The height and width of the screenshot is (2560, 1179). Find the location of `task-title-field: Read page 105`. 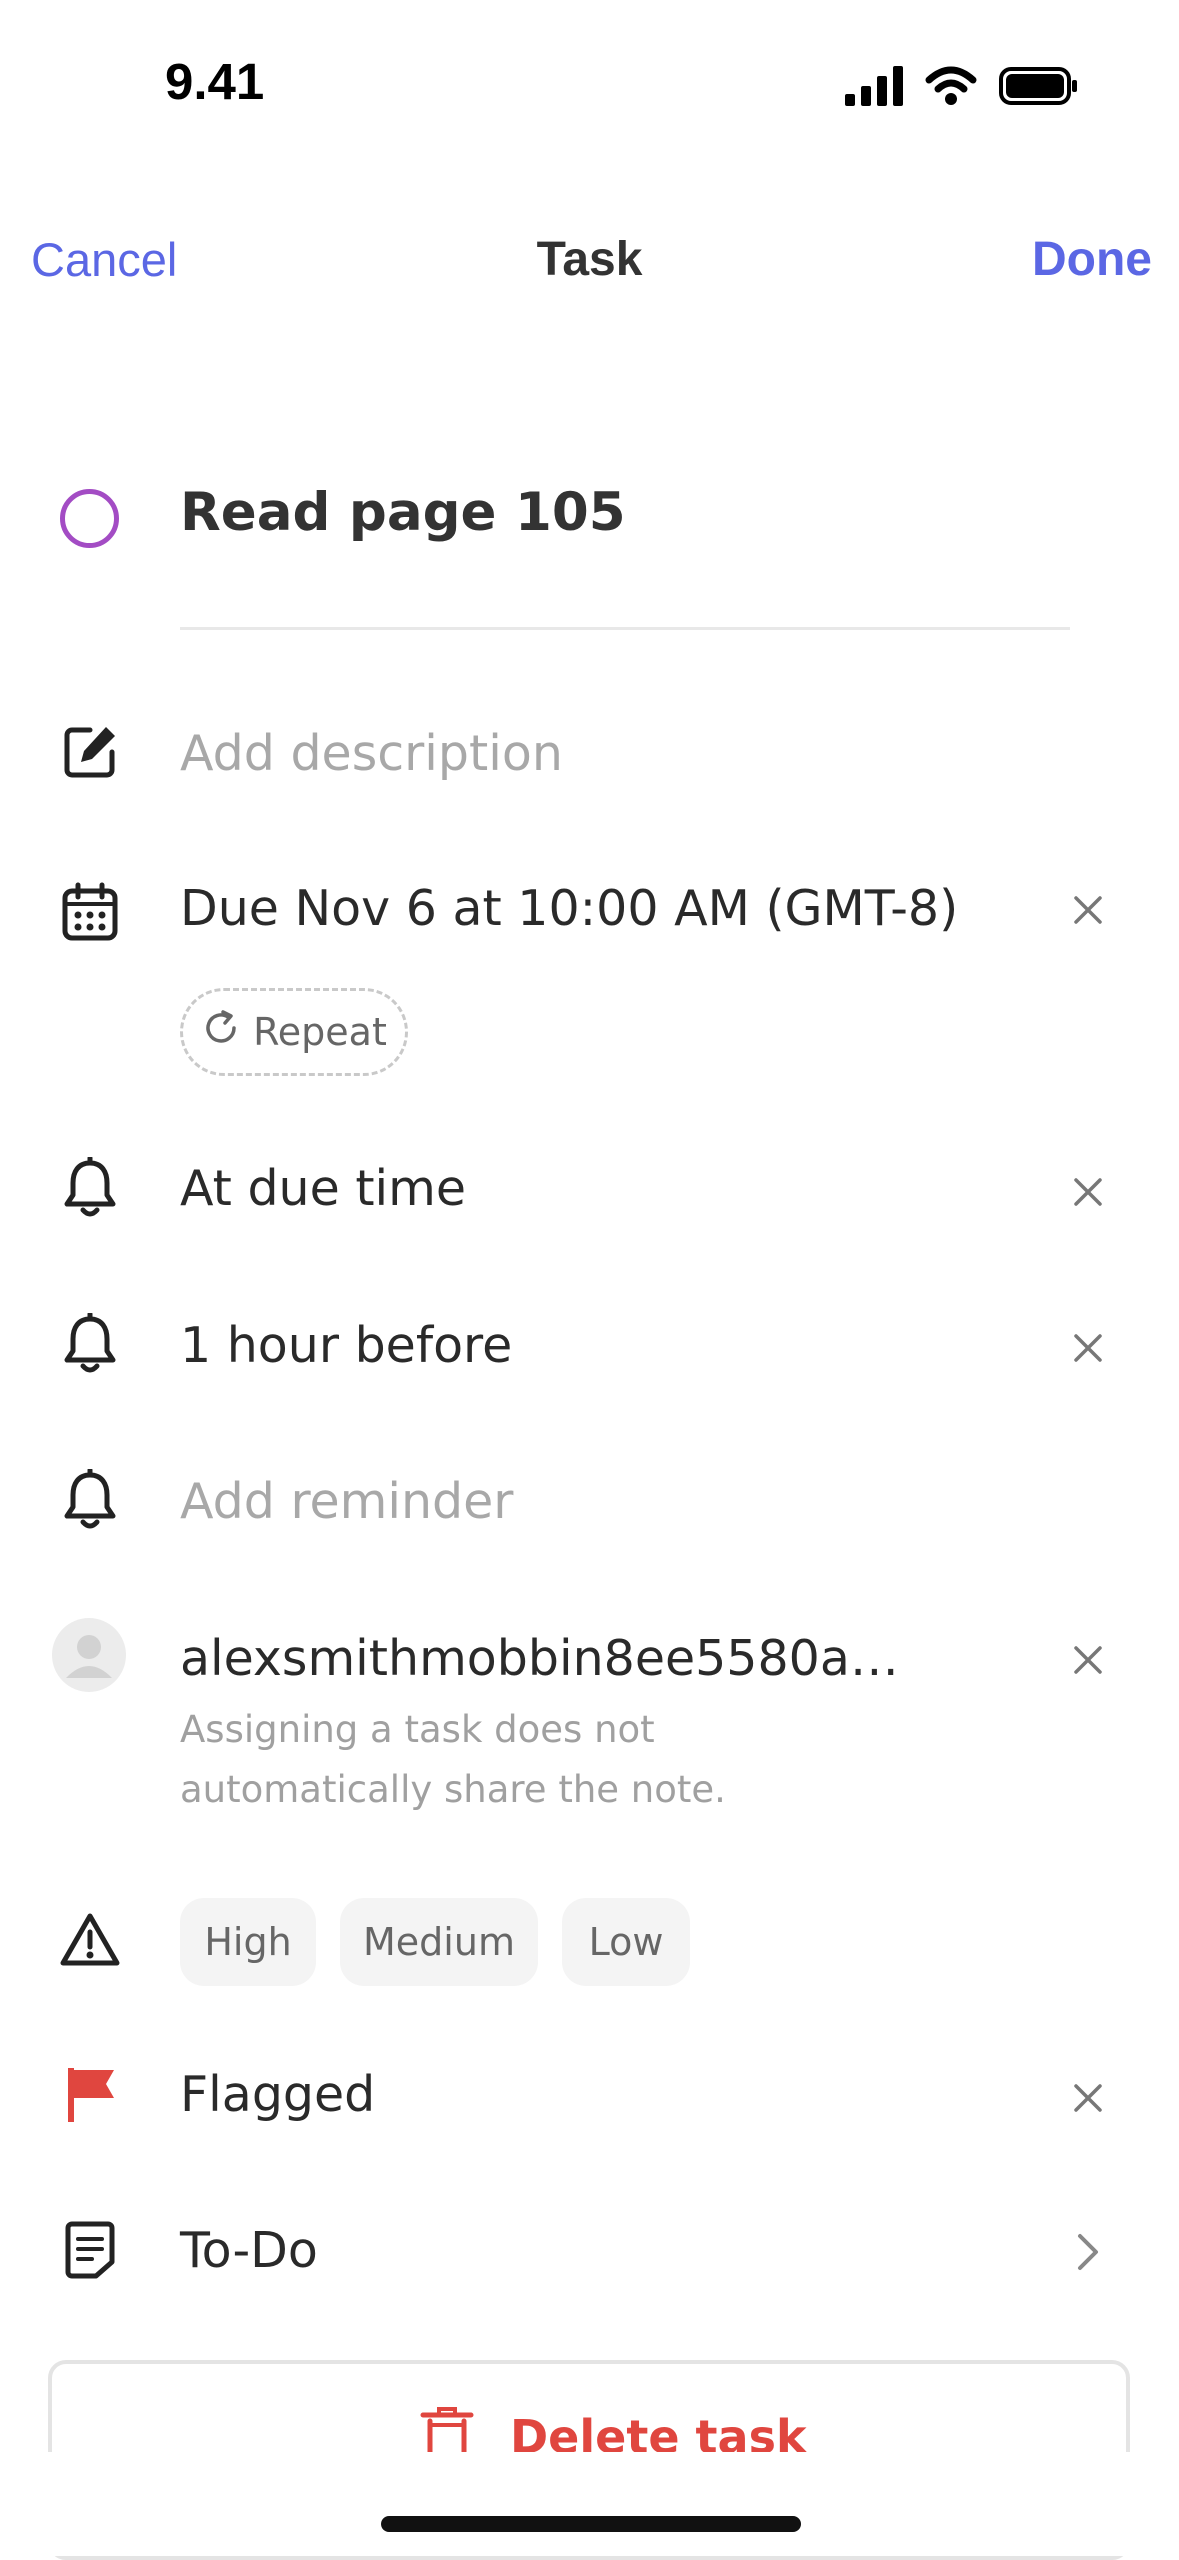

task-title-field: Read page 105 is located at coordinates (403, 512).